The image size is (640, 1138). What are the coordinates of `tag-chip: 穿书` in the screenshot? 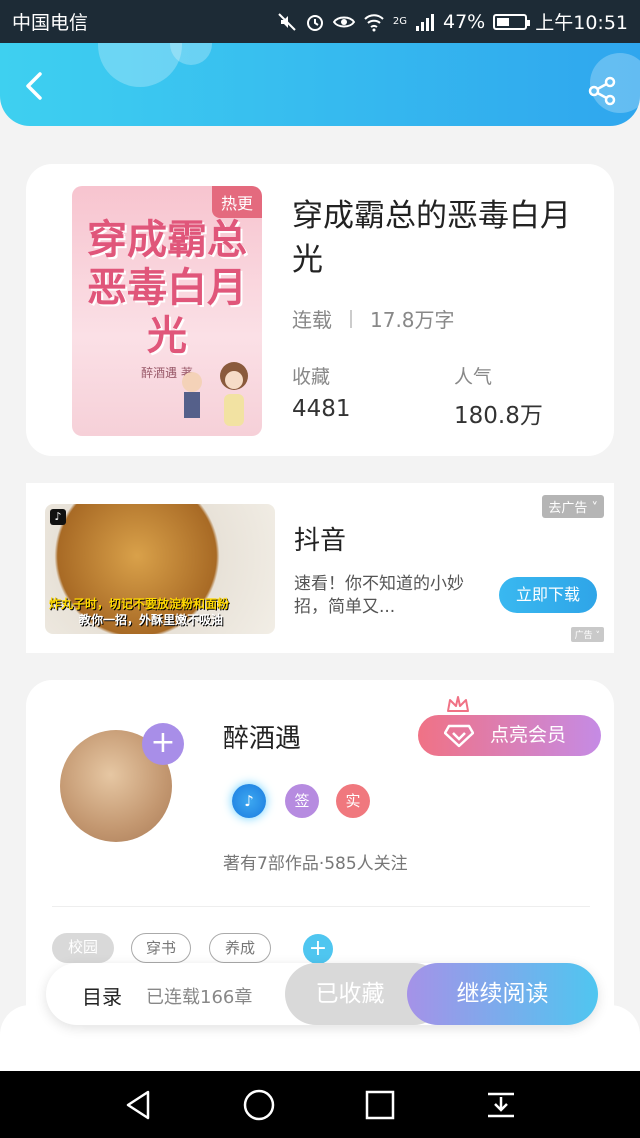 It's located at (161, 948).